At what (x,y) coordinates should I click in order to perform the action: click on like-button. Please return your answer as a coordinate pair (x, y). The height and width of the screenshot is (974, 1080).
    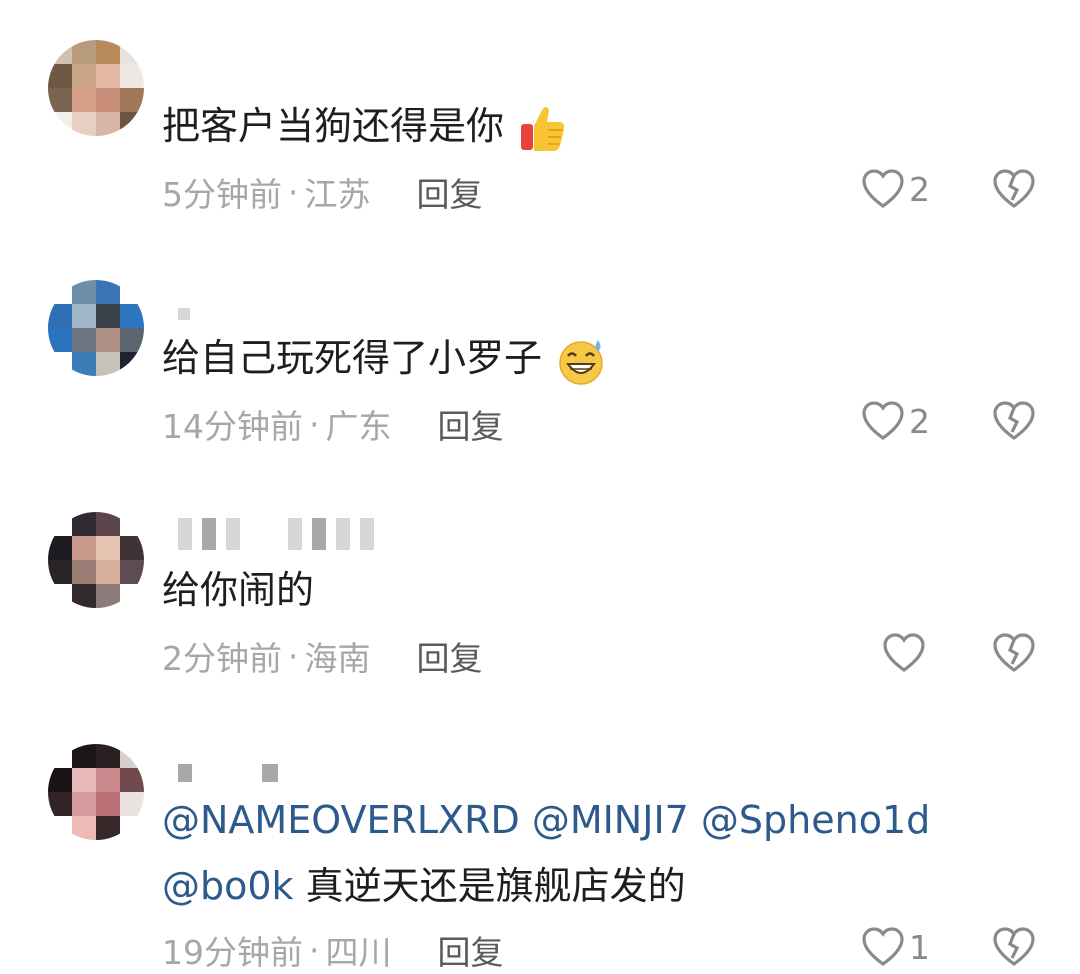
    Looking at the image, I should click on (906, 653).